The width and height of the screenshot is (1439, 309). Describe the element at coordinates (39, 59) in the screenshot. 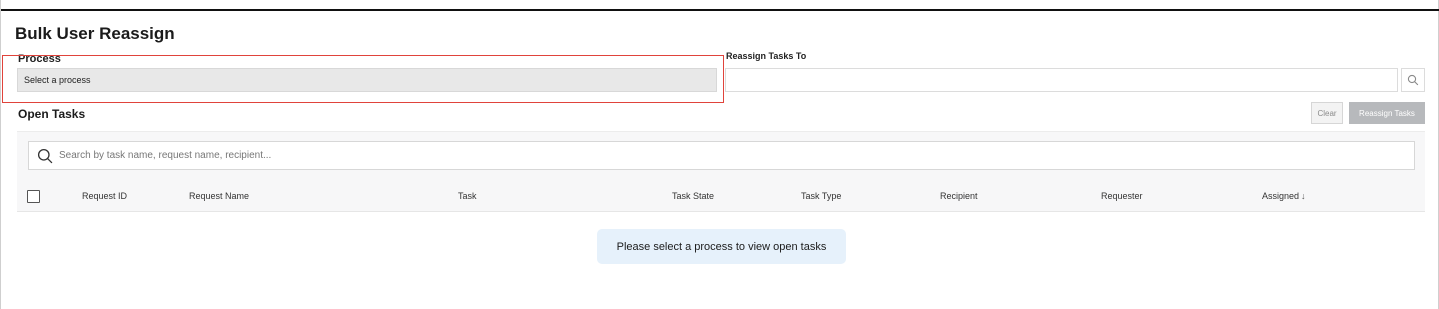

I see `process-label: Process` at that location.